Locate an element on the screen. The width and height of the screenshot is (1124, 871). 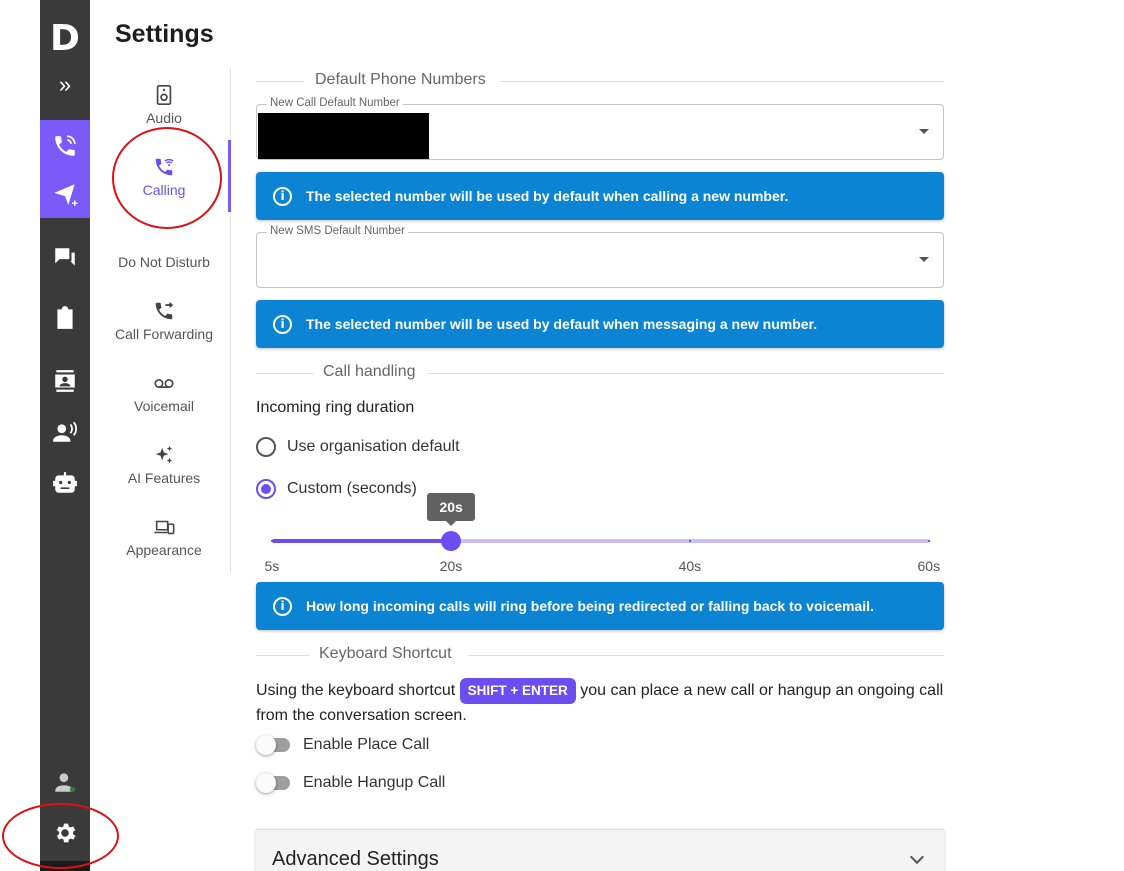
subnav-item-appearance: Appearance is located at coordinates (164, 535).